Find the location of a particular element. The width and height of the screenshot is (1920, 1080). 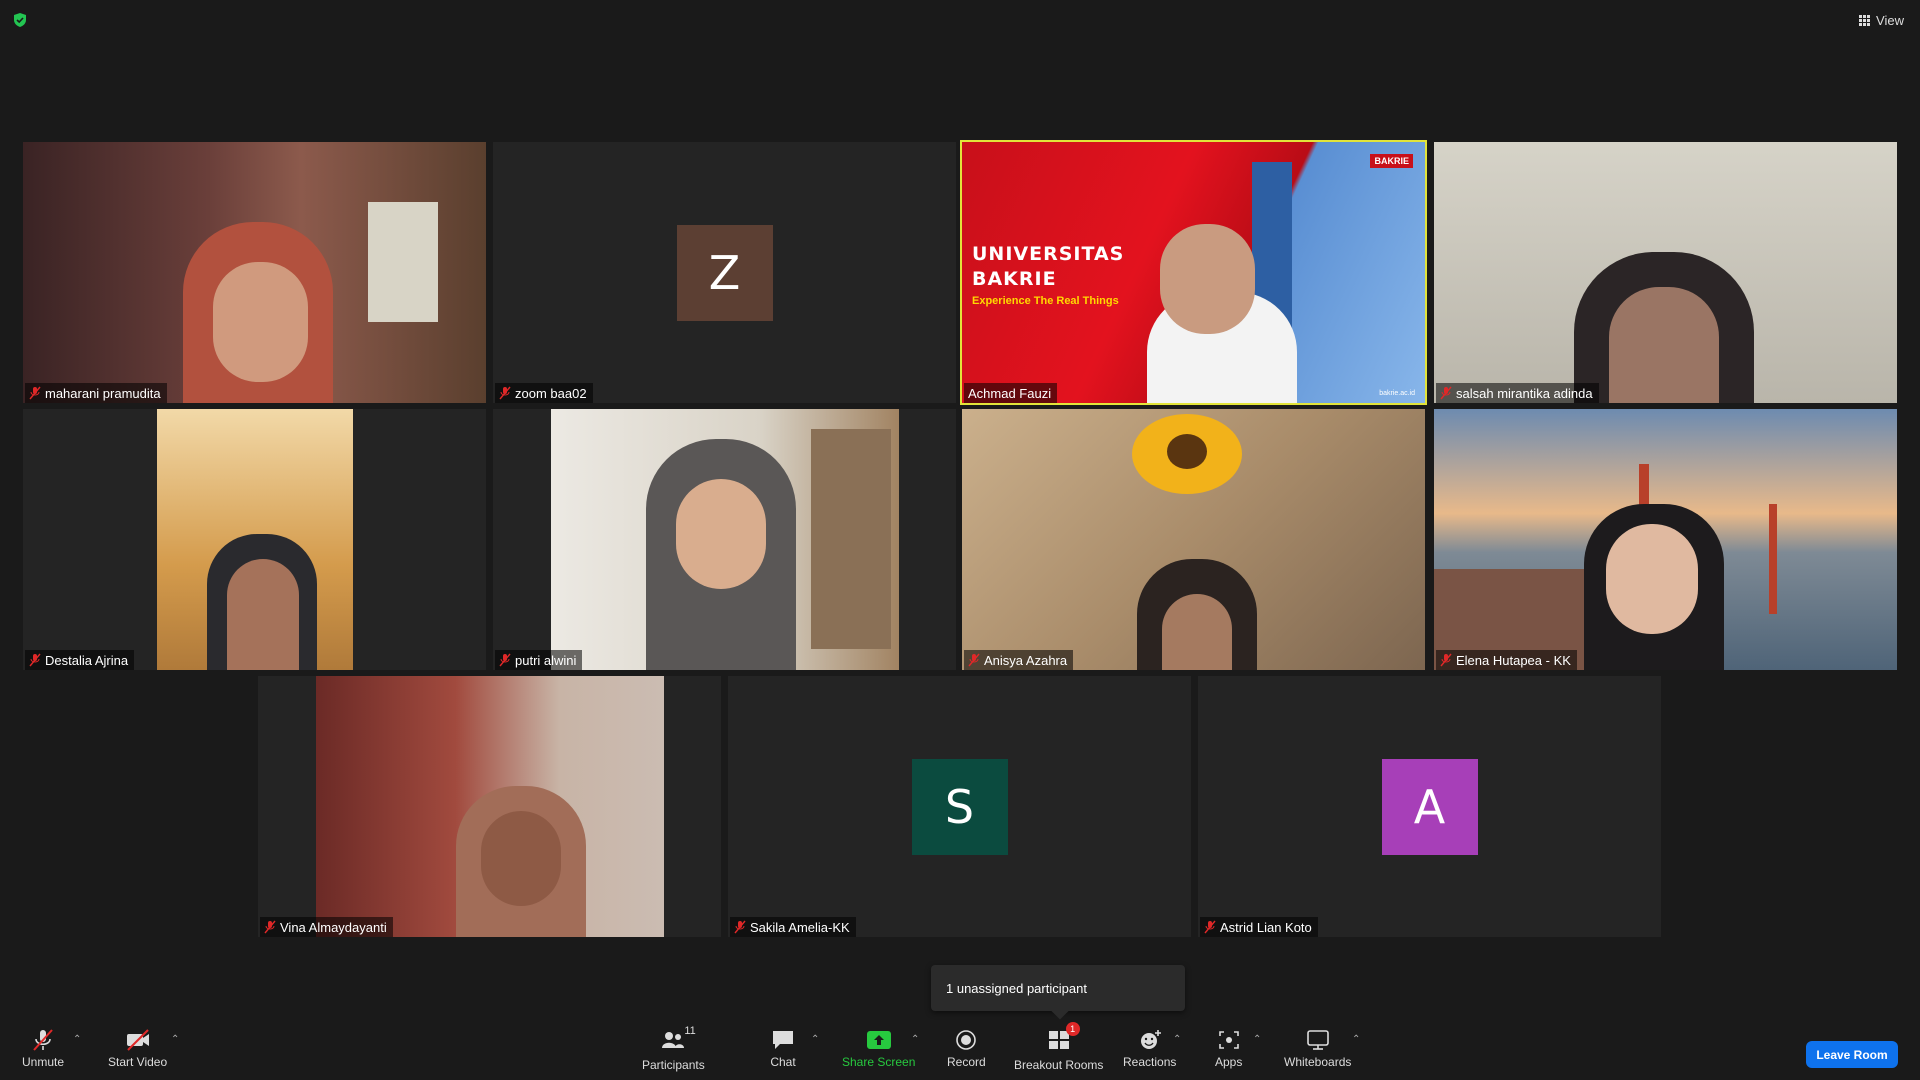

speaker-face is located at coordinates (1207, 279).